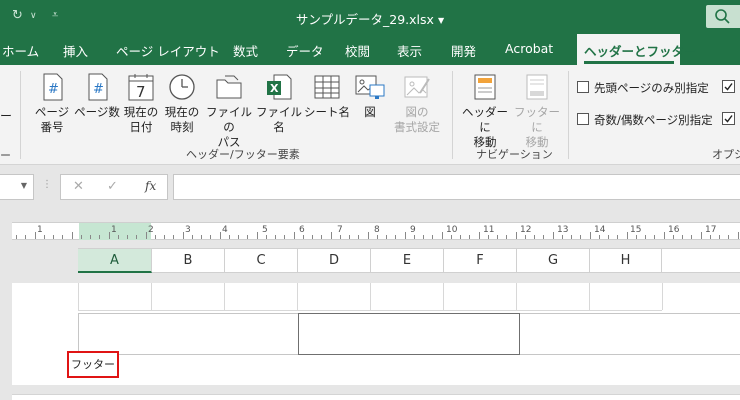 The width and height of the screenshot is (740, 400). I want to click on align-with-margins-checkbox, so click(729, 120).